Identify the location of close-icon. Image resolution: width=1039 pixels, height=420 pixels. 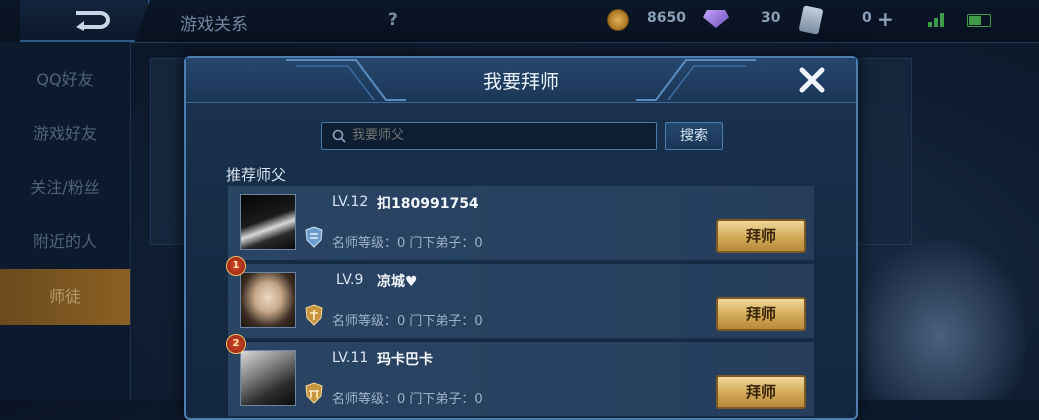
(812, 80).